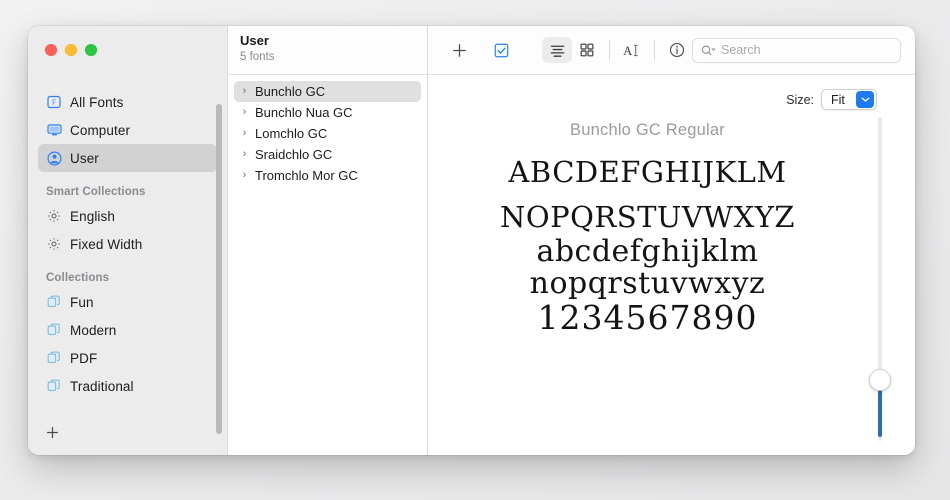 The width and height of the screenshot is (950, 500). Describe the element at coordinates (708, 50) in the screenshot. I see `search-icon` at that location.